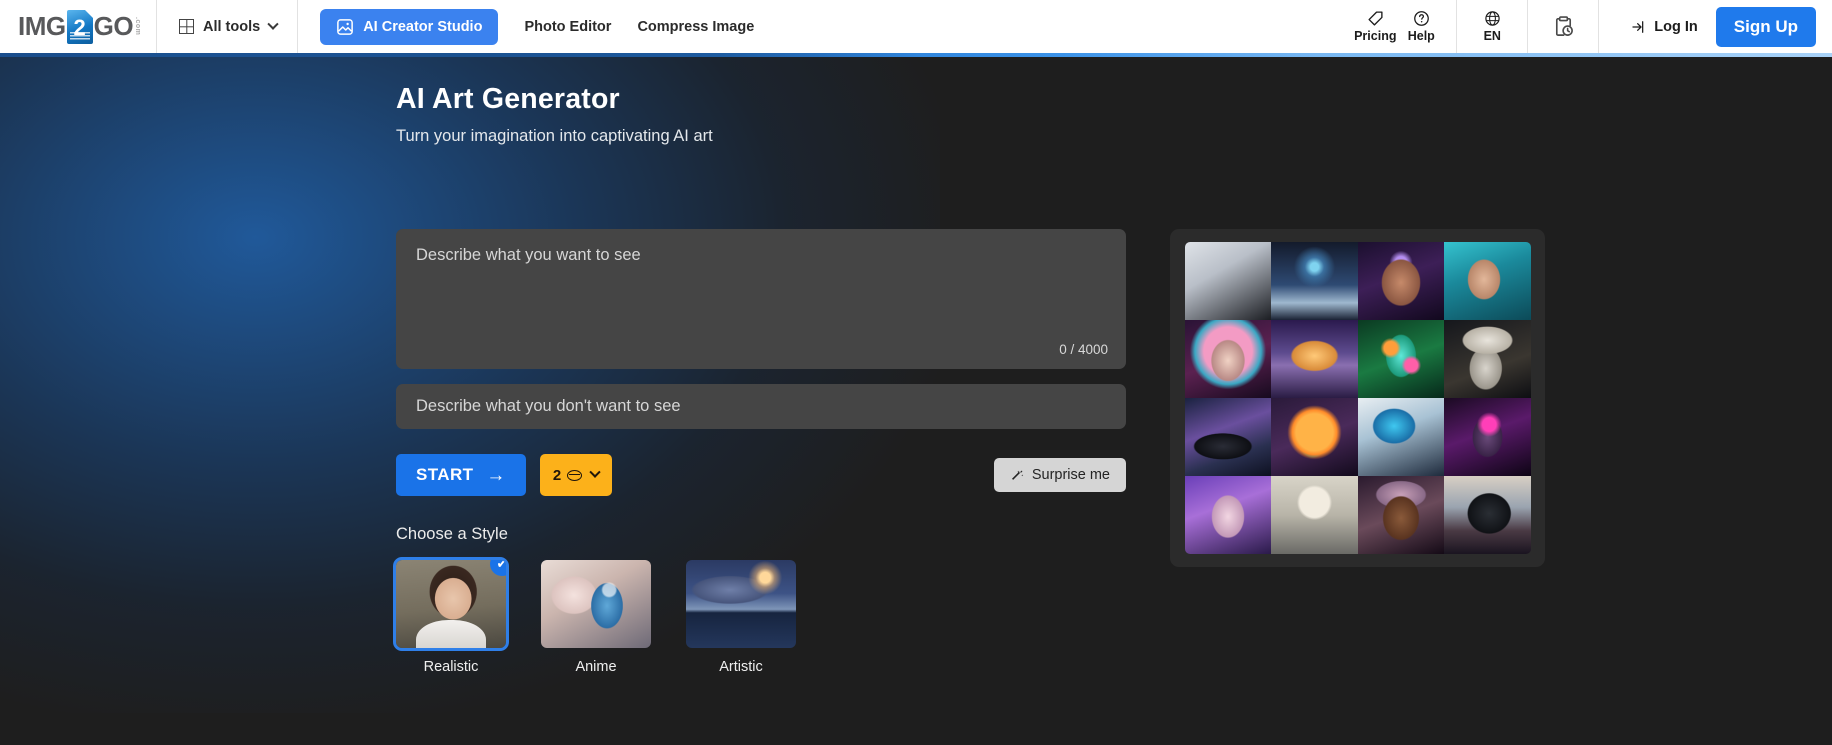 The image size is (1832, 745). I want to click on login-label: Log In, so click(1676, 26).